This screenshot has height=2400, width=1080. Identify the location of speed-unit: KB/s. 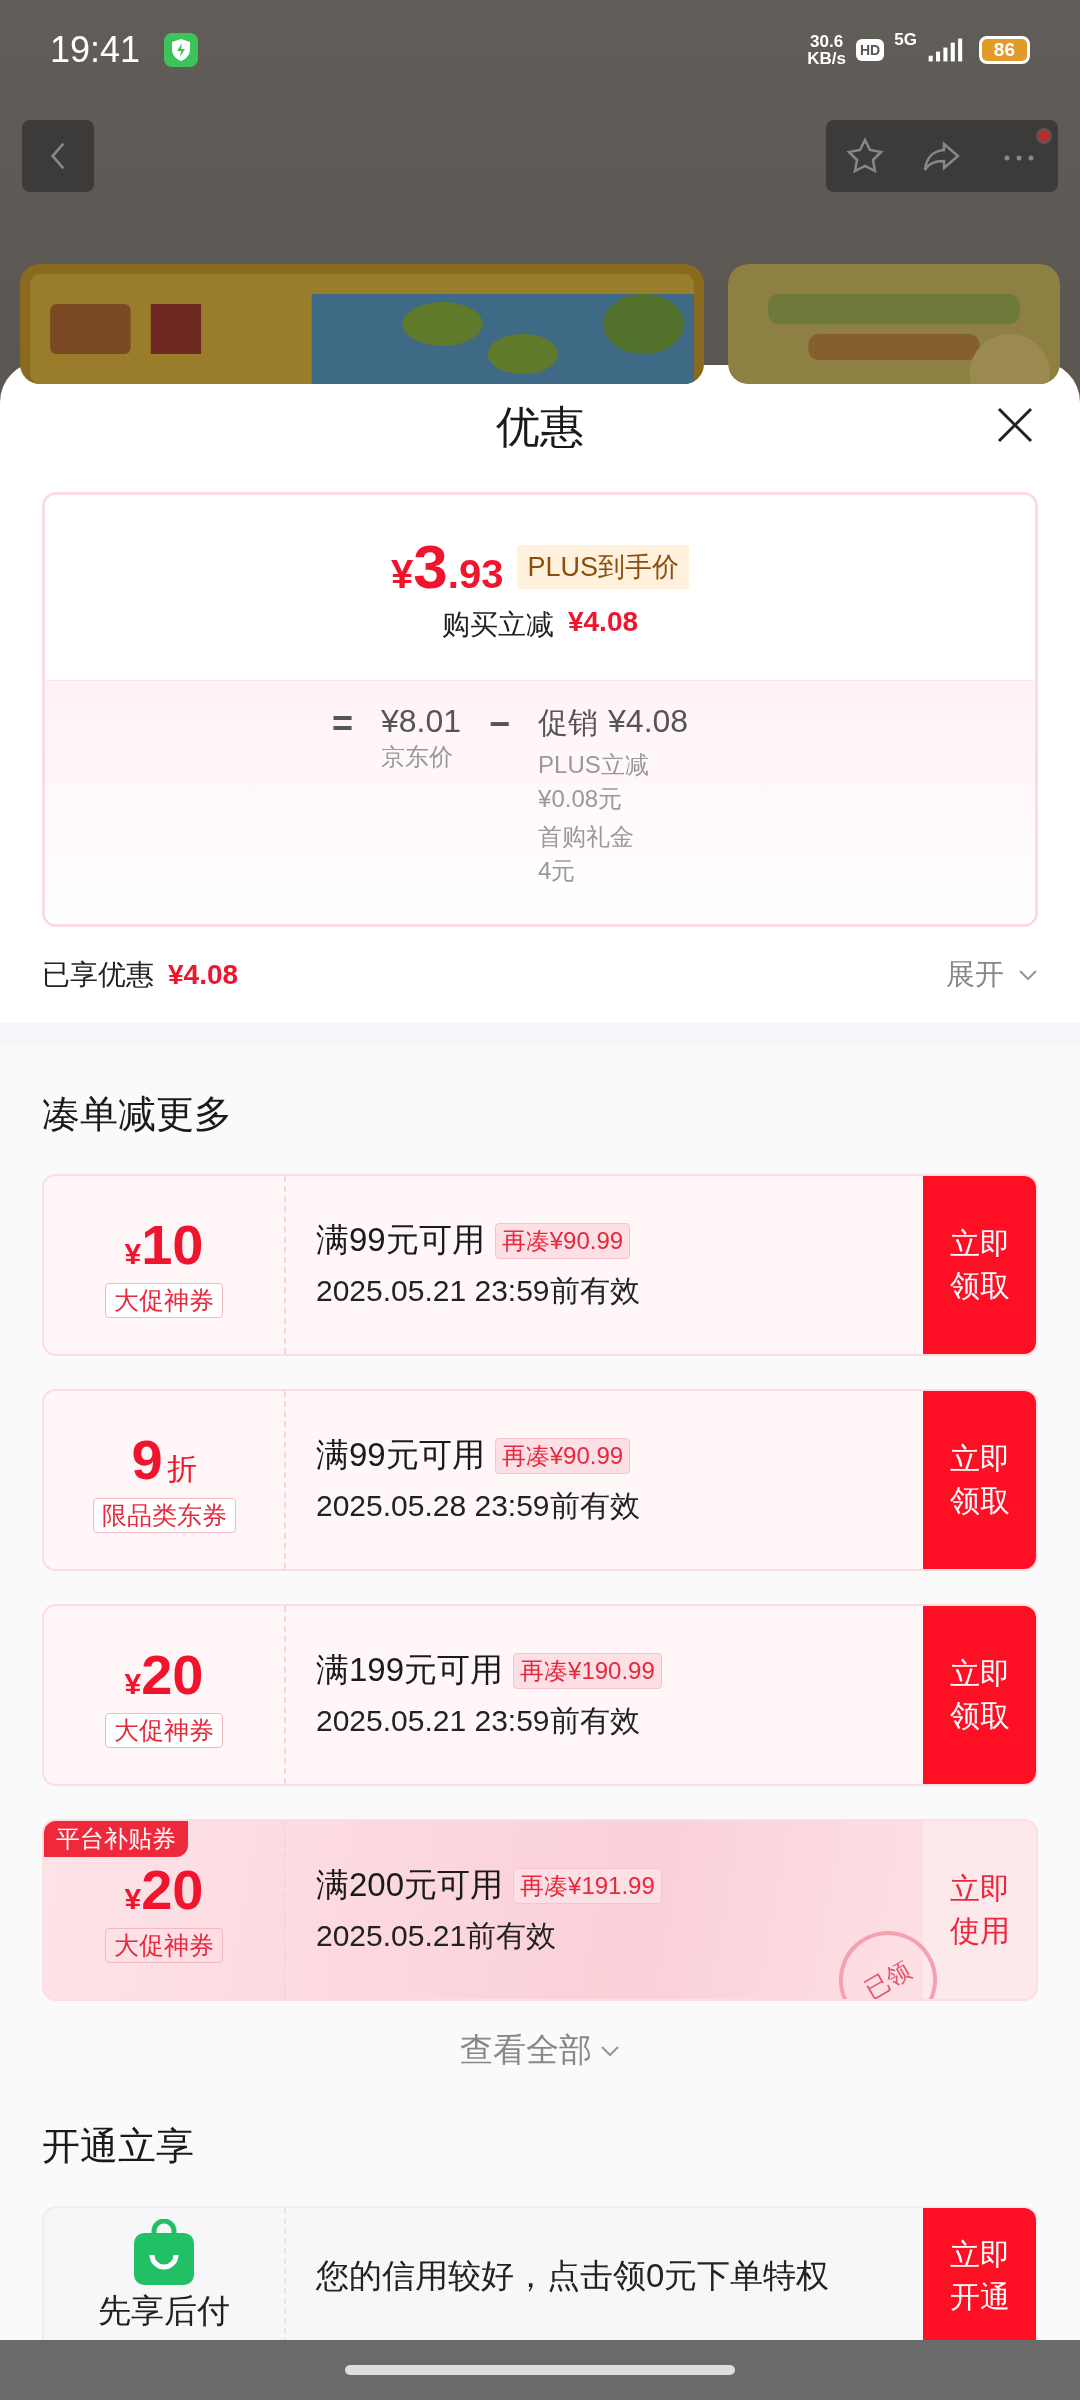
(826, 58).